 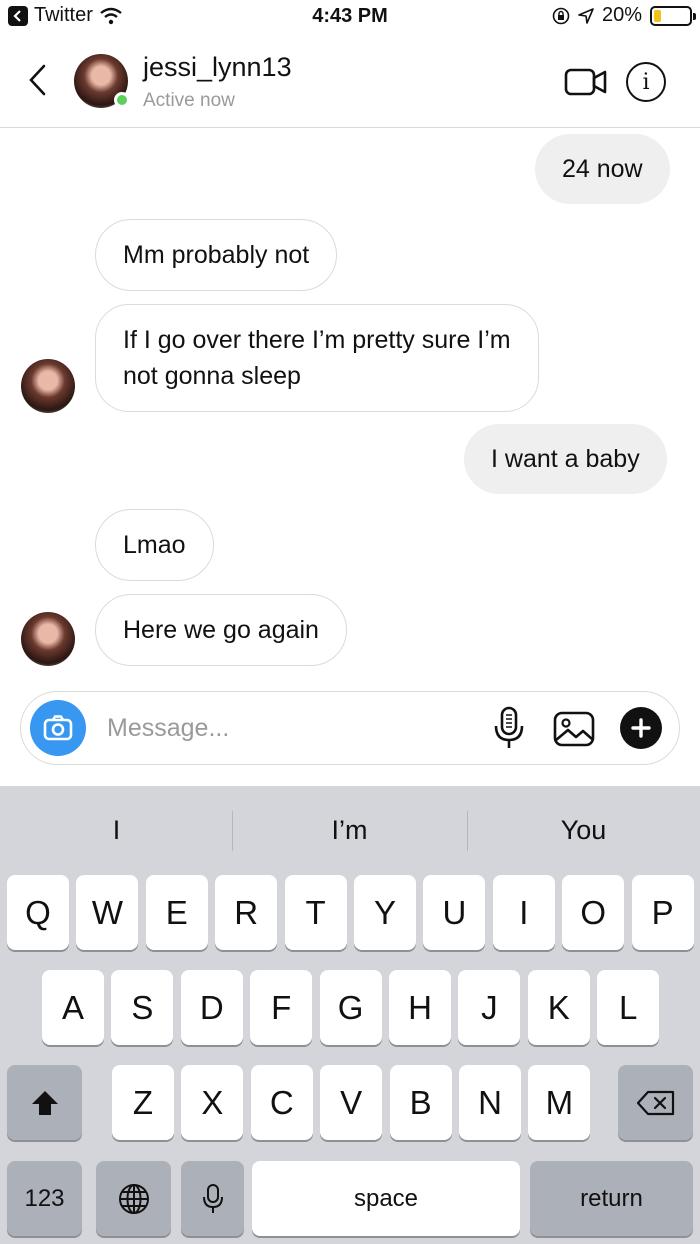 What do you see at coordinates (217, 67) in the screenshot?
I see `contact-name: jessi_lynn13` at bounding box center [217, 67].